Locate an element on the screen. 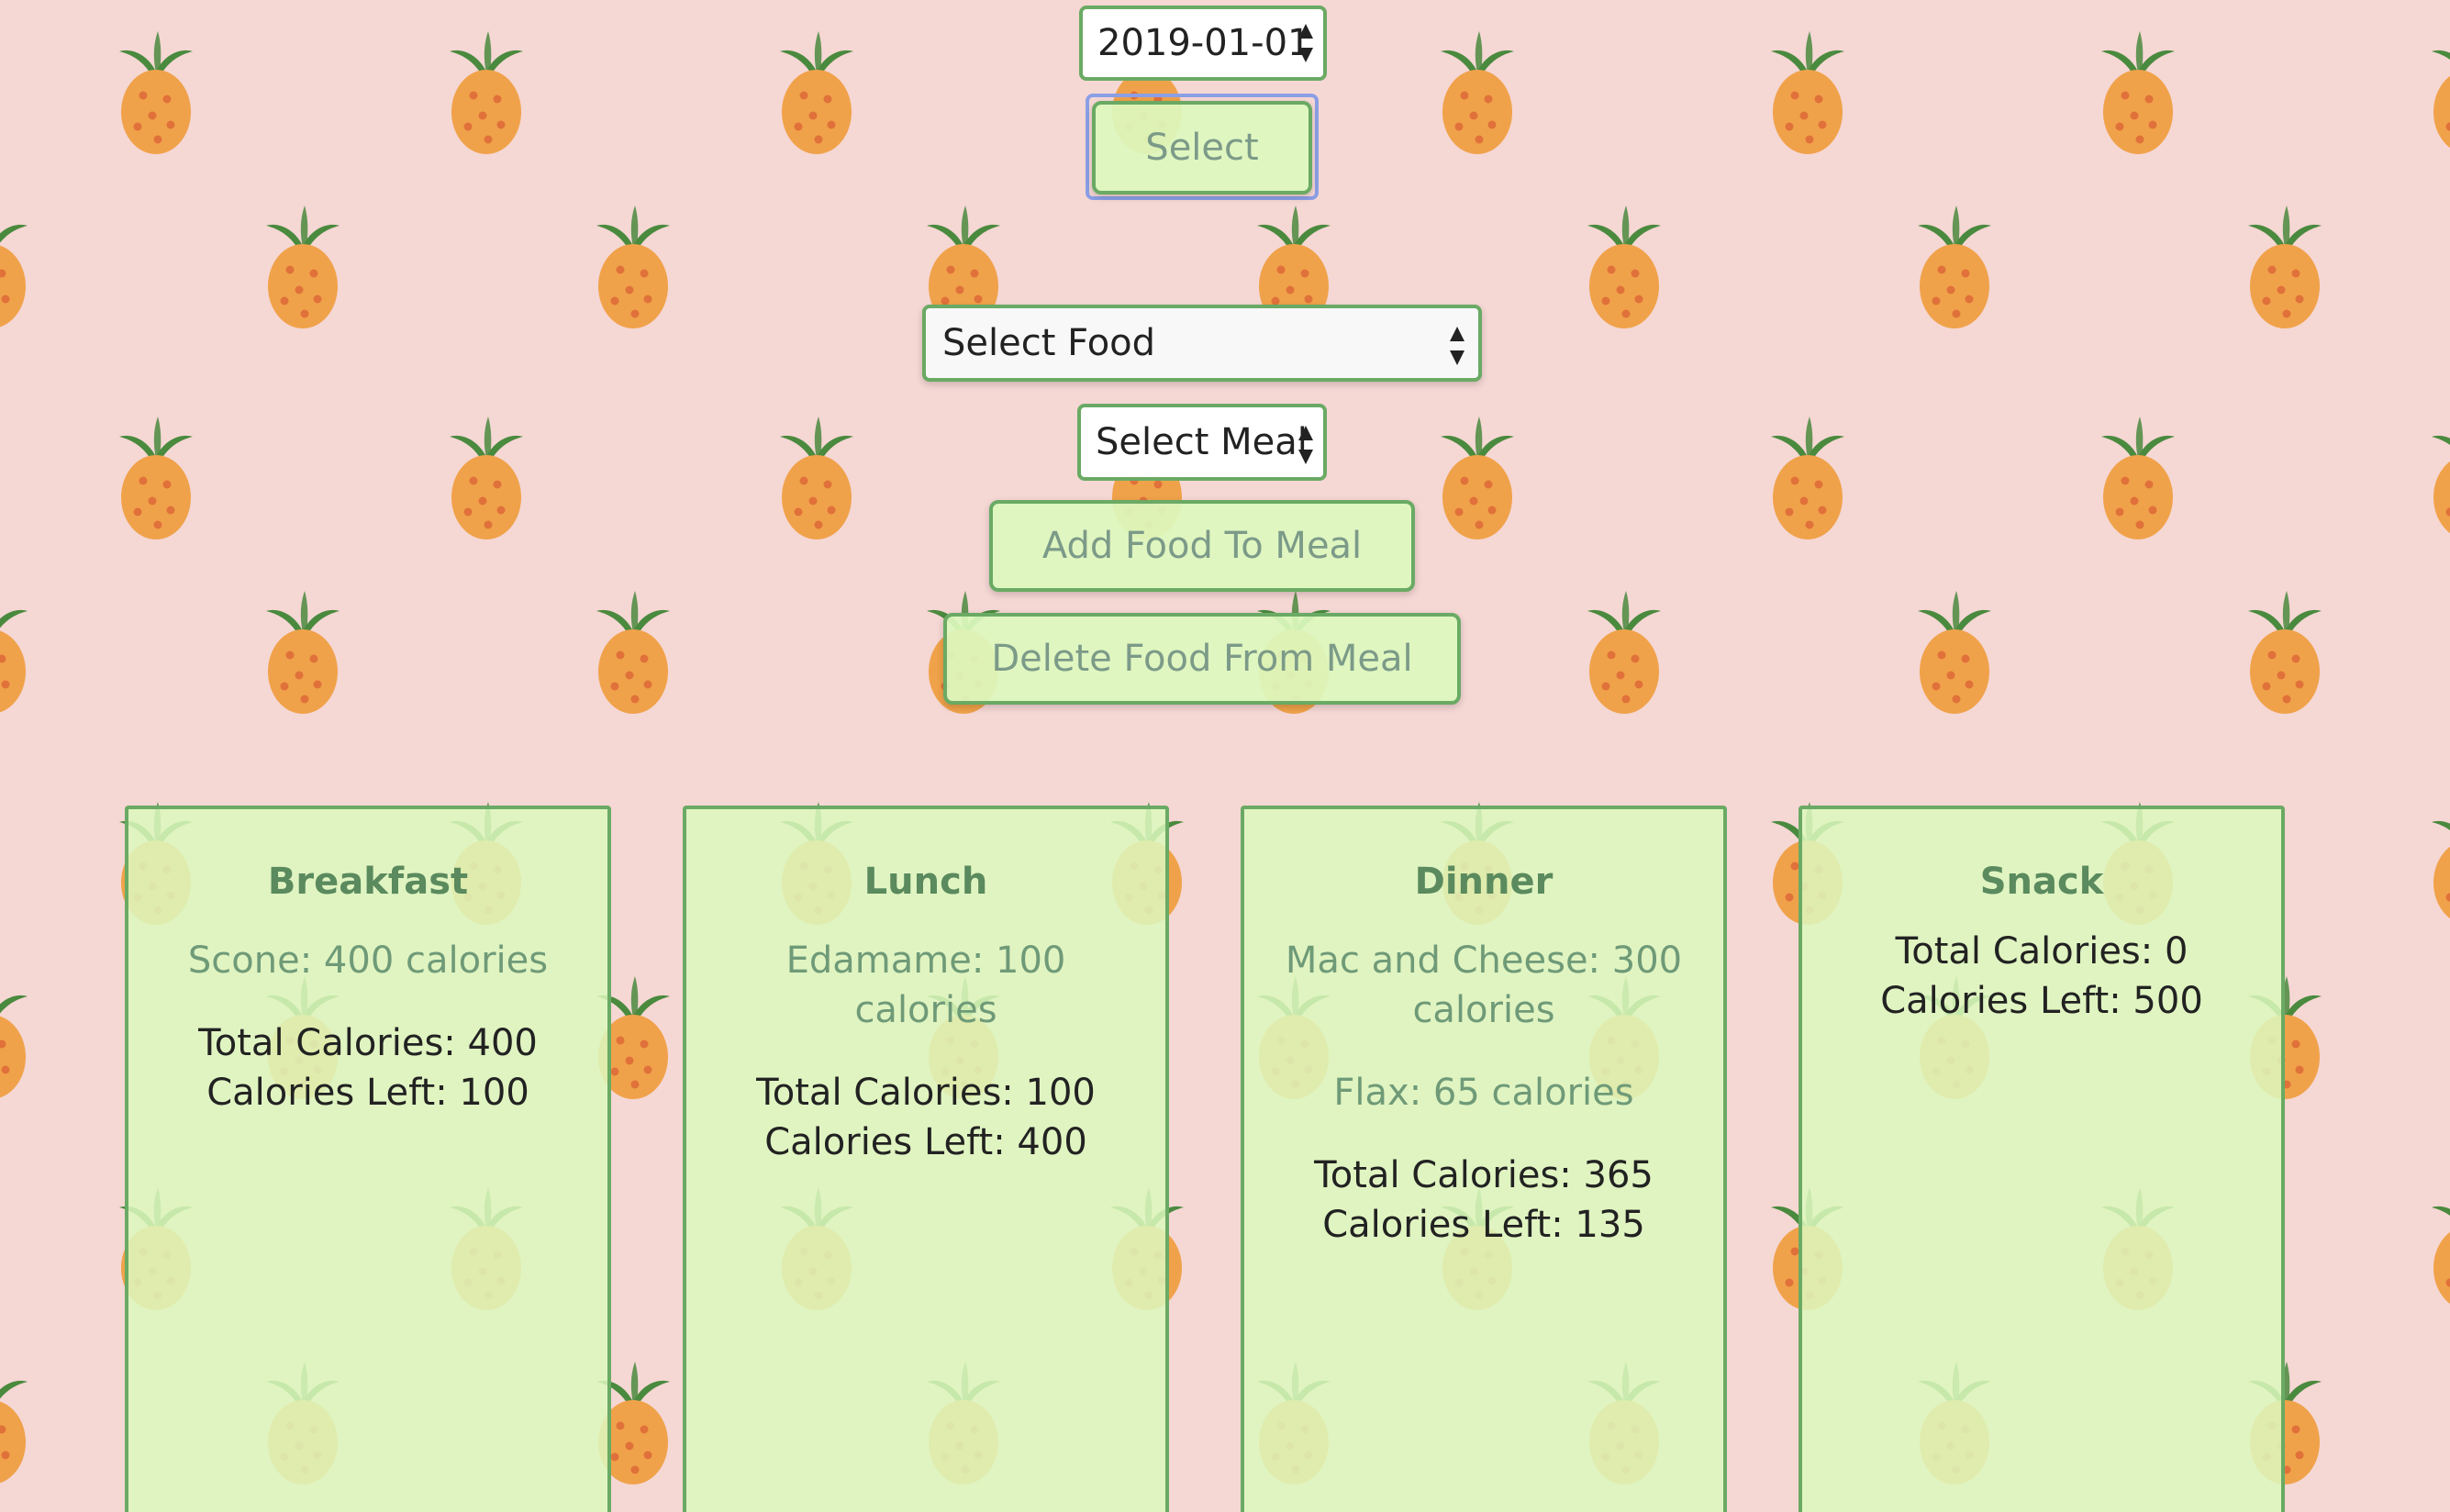 This screenshot has width=2450, height=1512. calories-left: Calories Left: 135 is located at coordinates (1483, 1225).